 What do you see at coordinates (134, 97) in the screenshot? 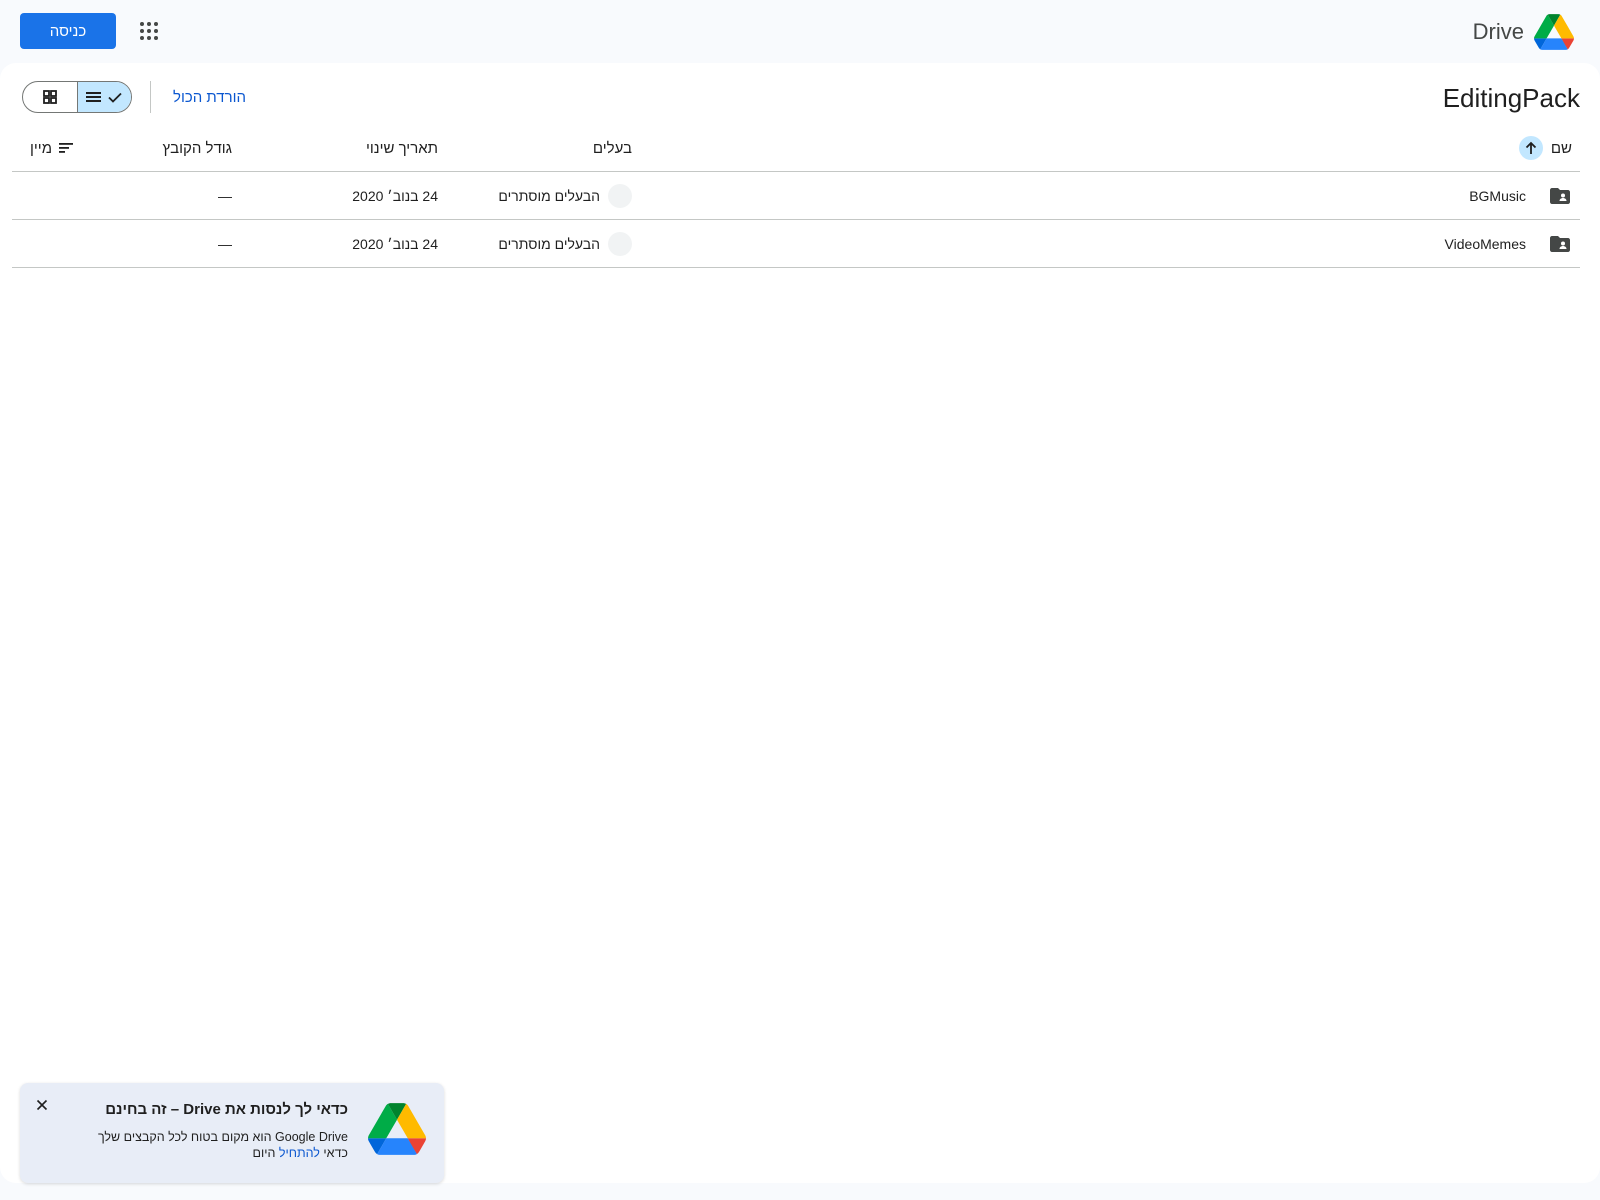
I see `toolbar: הורדת הכול` at bounding box center [134, 97].